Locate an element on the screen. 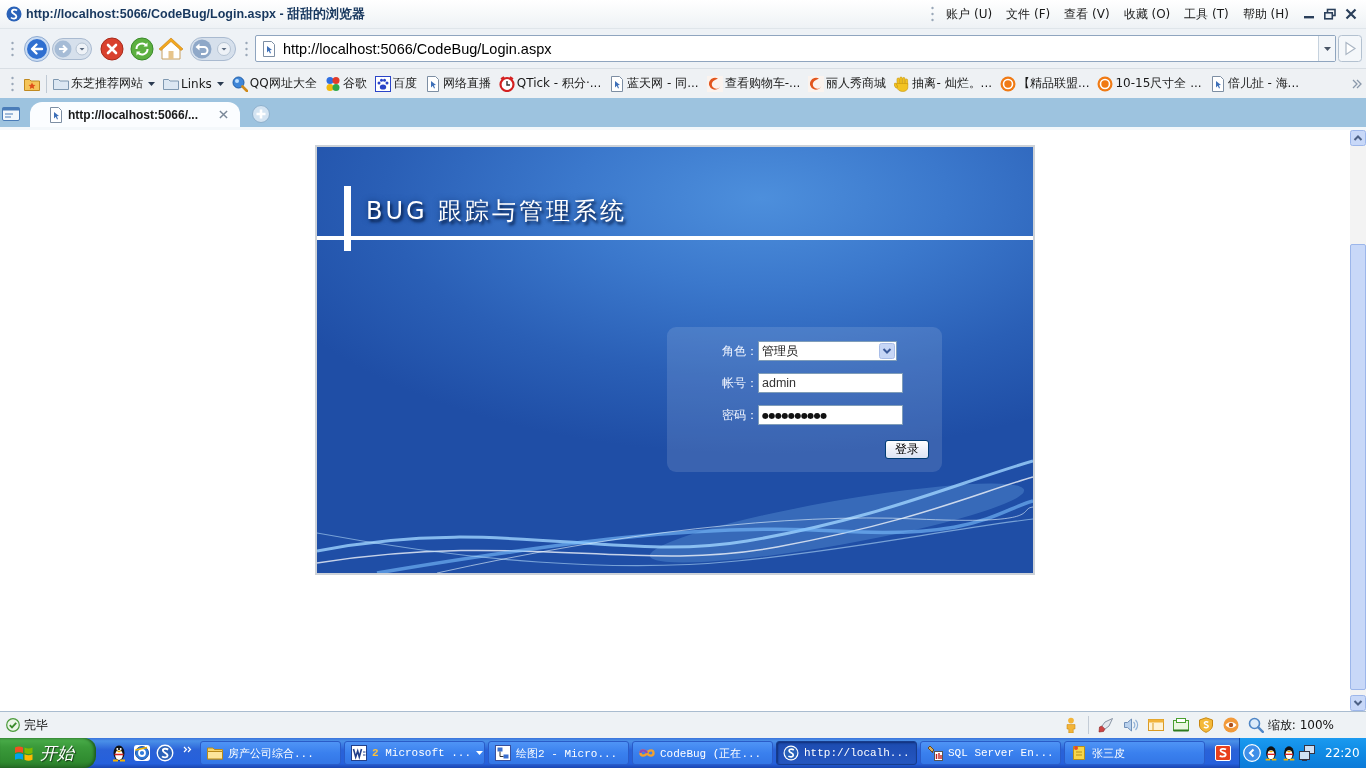 Image resolution: width=1366 pixels, height=768 pixels. scroll-up-button is located at coordinates (1358, 138).